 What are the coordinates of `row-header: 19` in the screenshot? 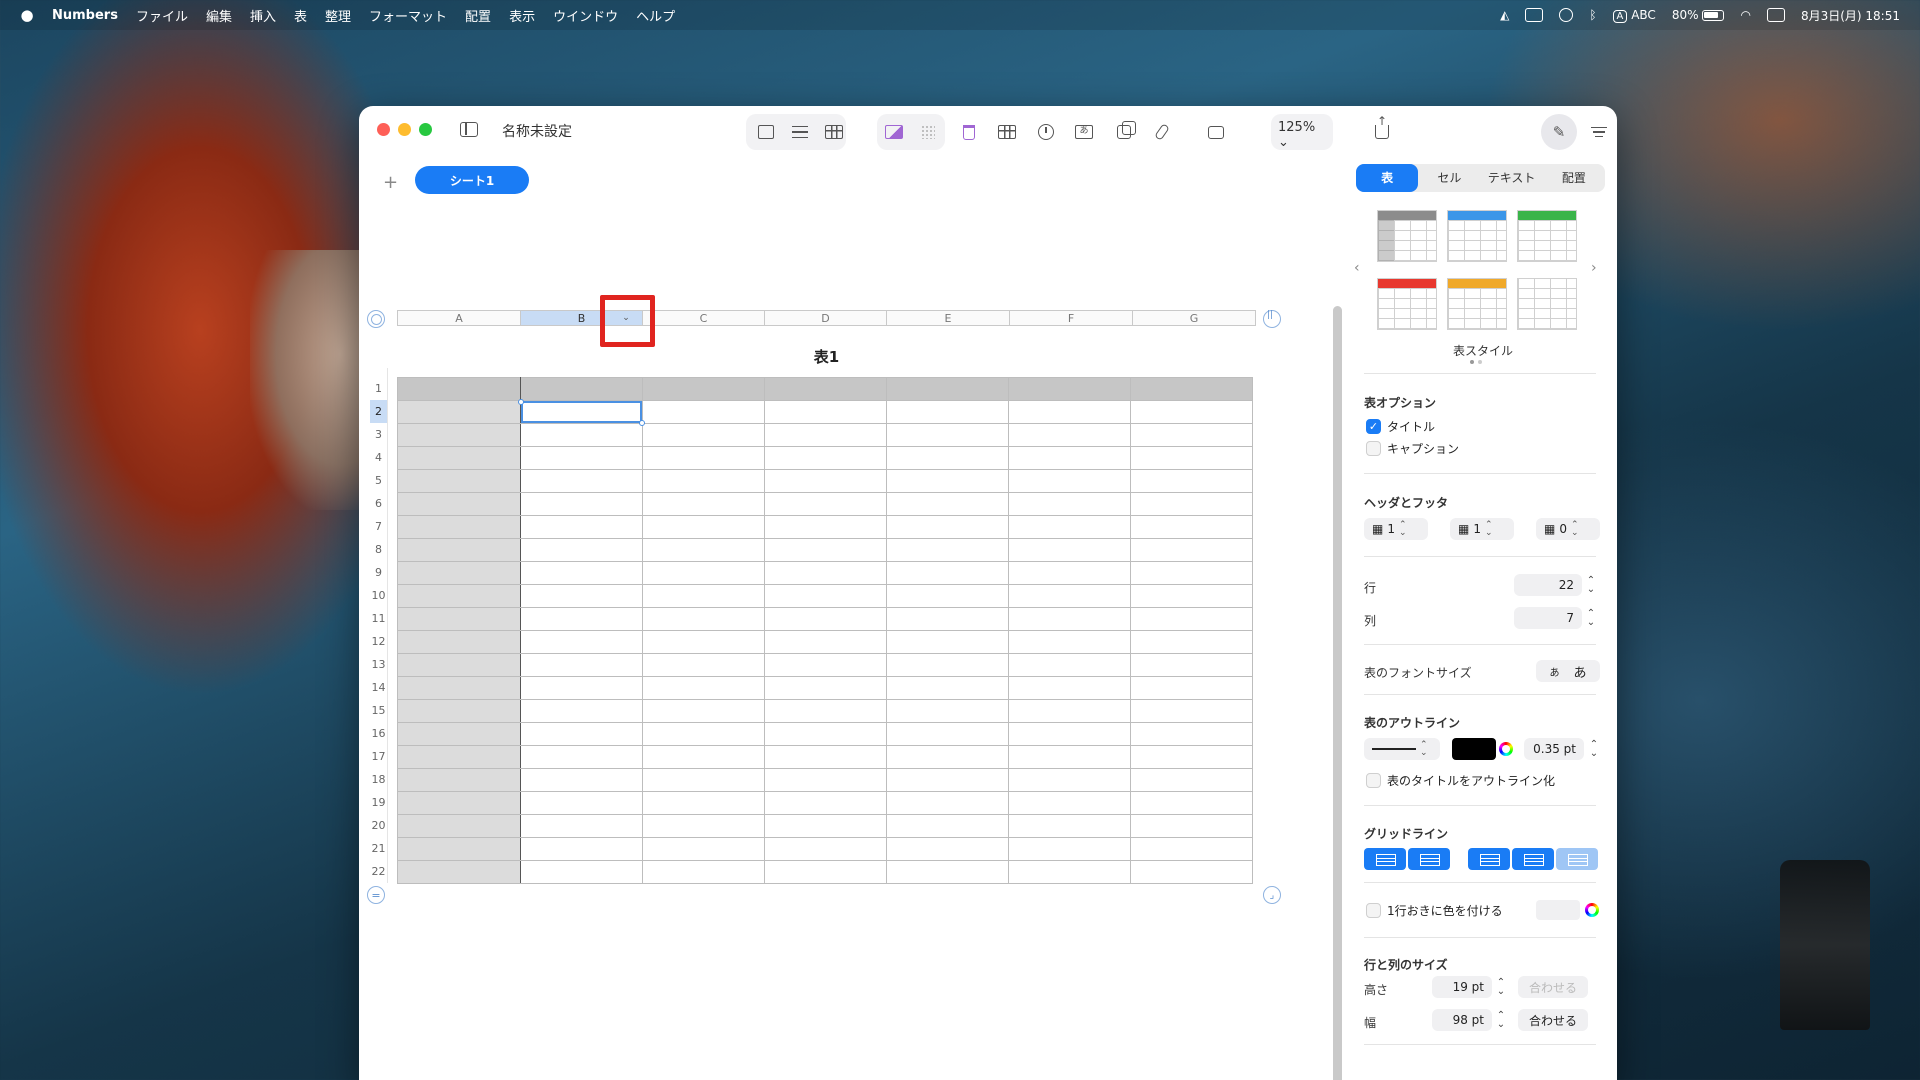 It's located at (379, 802).